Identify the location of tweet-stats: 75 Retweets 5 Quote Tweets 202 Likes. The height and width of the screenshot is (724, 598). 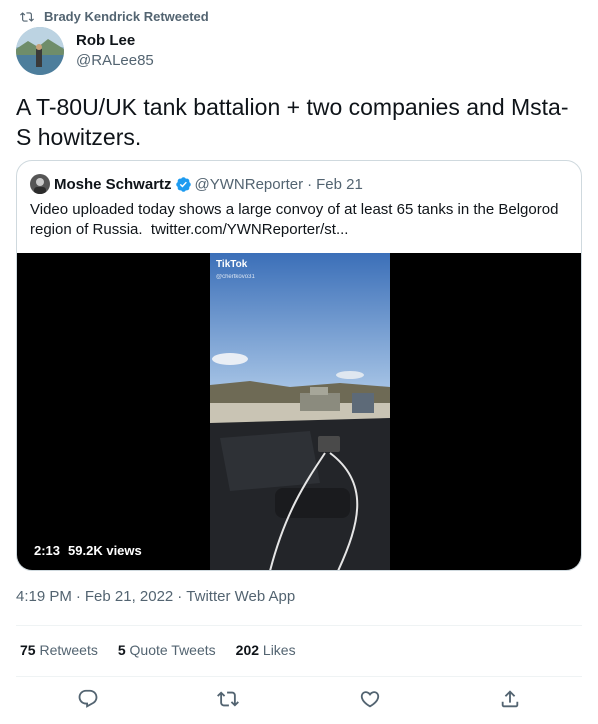
(158, 650).